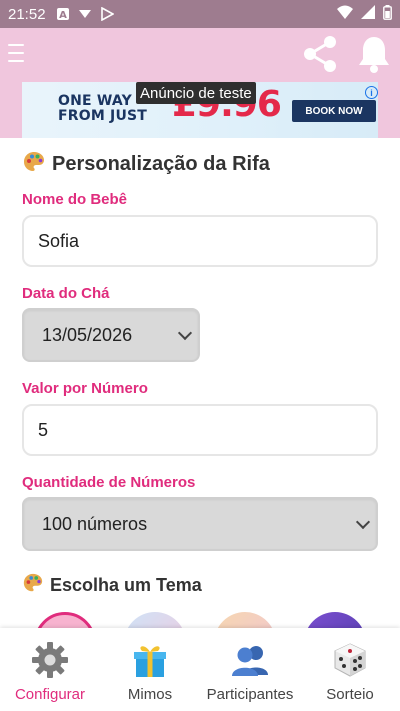 The image size is (400, 711). I want to click on ad-info-icon: i, so click(371, 92).